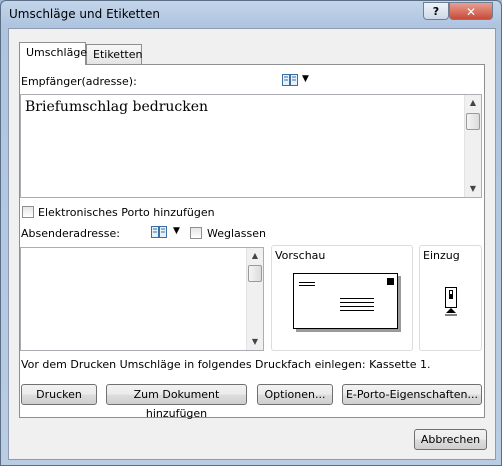 This screenshot has height=466, width=502. What do you see at coordinates (159, 232) in the screenshot?
I see `sender-address-book-icon` at bounding box center [159, 232].